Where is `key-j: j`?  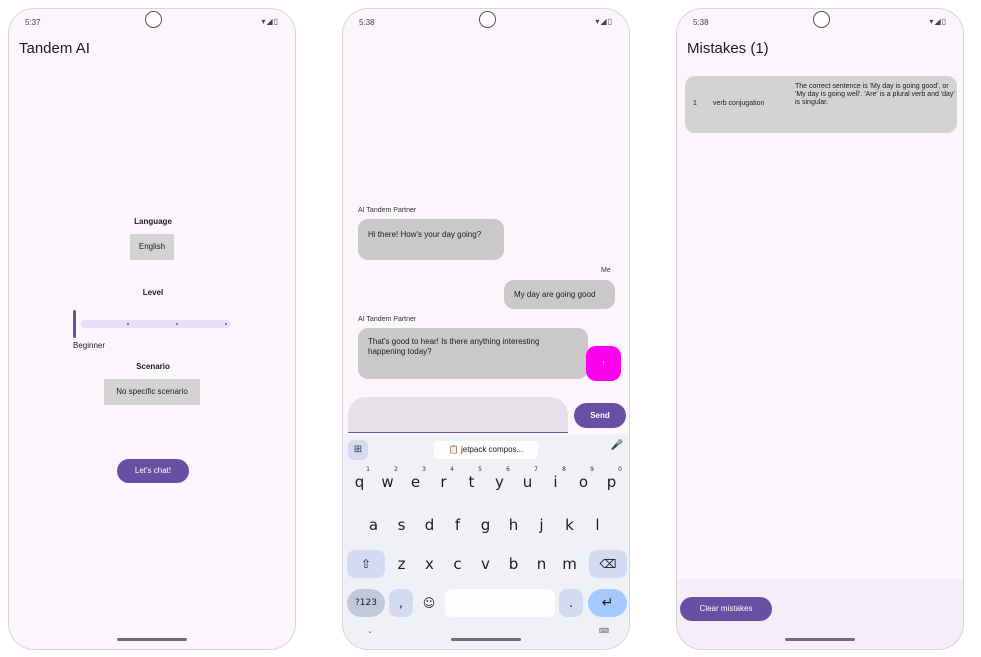 key-j: j is located at coordinates (541, 525).